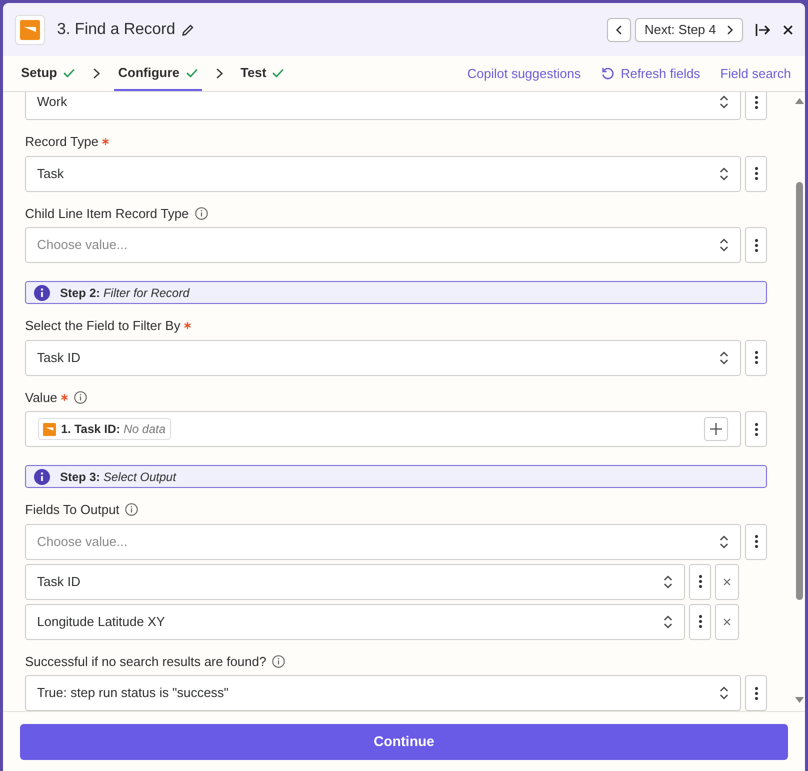  What do you see at coordinates (41, 397) in the screenshot?
I see `field-label: Value` at bounding box center [41, 397].